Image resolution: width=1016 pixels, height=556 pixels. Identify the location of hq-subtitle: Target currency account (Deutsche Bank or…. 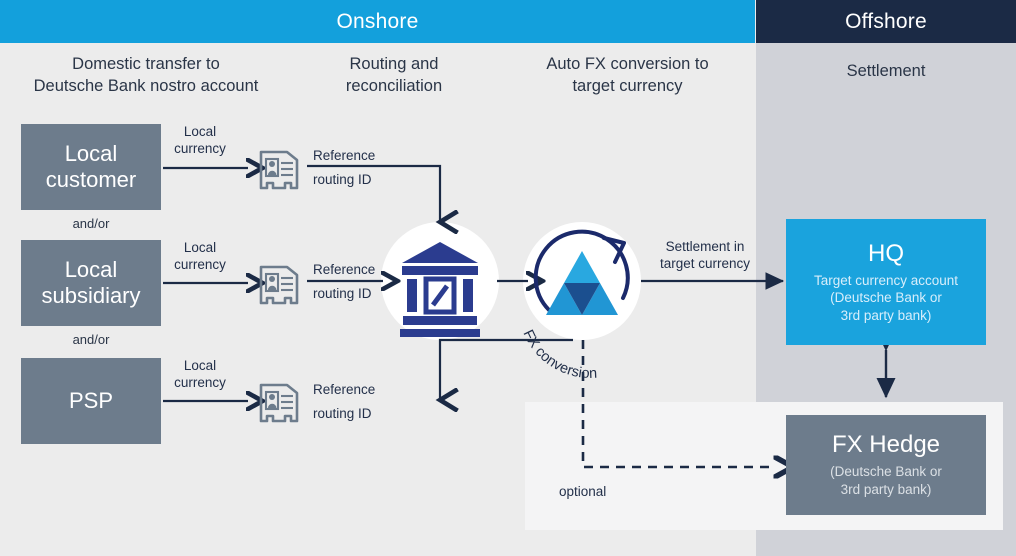
(886, 297).